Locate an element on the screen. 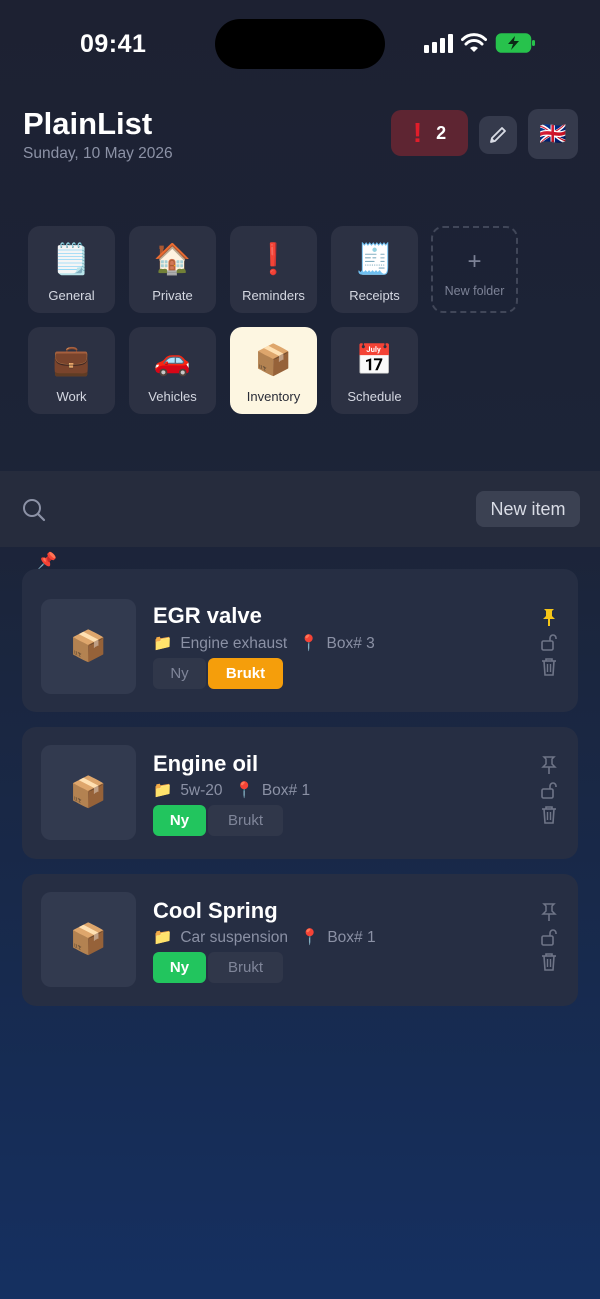 Image resolution: width=600 pixels, height=1299 pixels. folder-private: 🏠 Private is located at coordinates (172, 269).